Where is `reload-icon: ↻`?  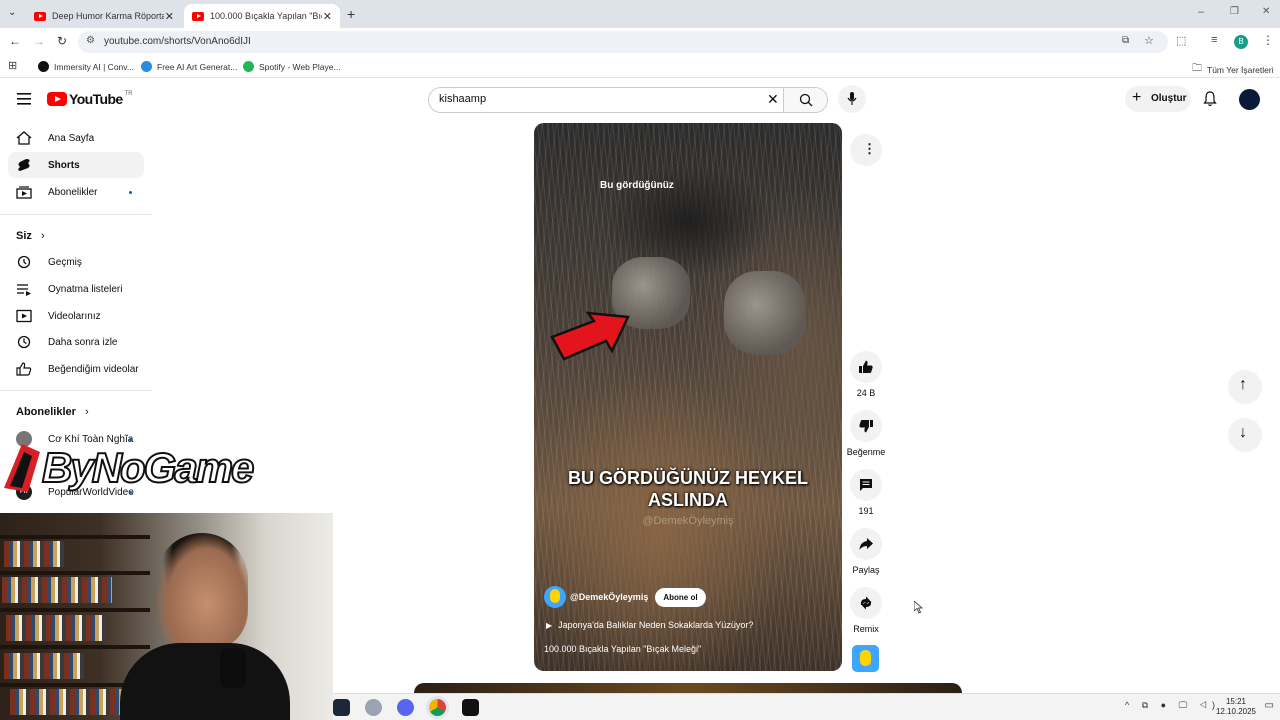
reload-icon: ↻ is located at coordinates (62, 41).